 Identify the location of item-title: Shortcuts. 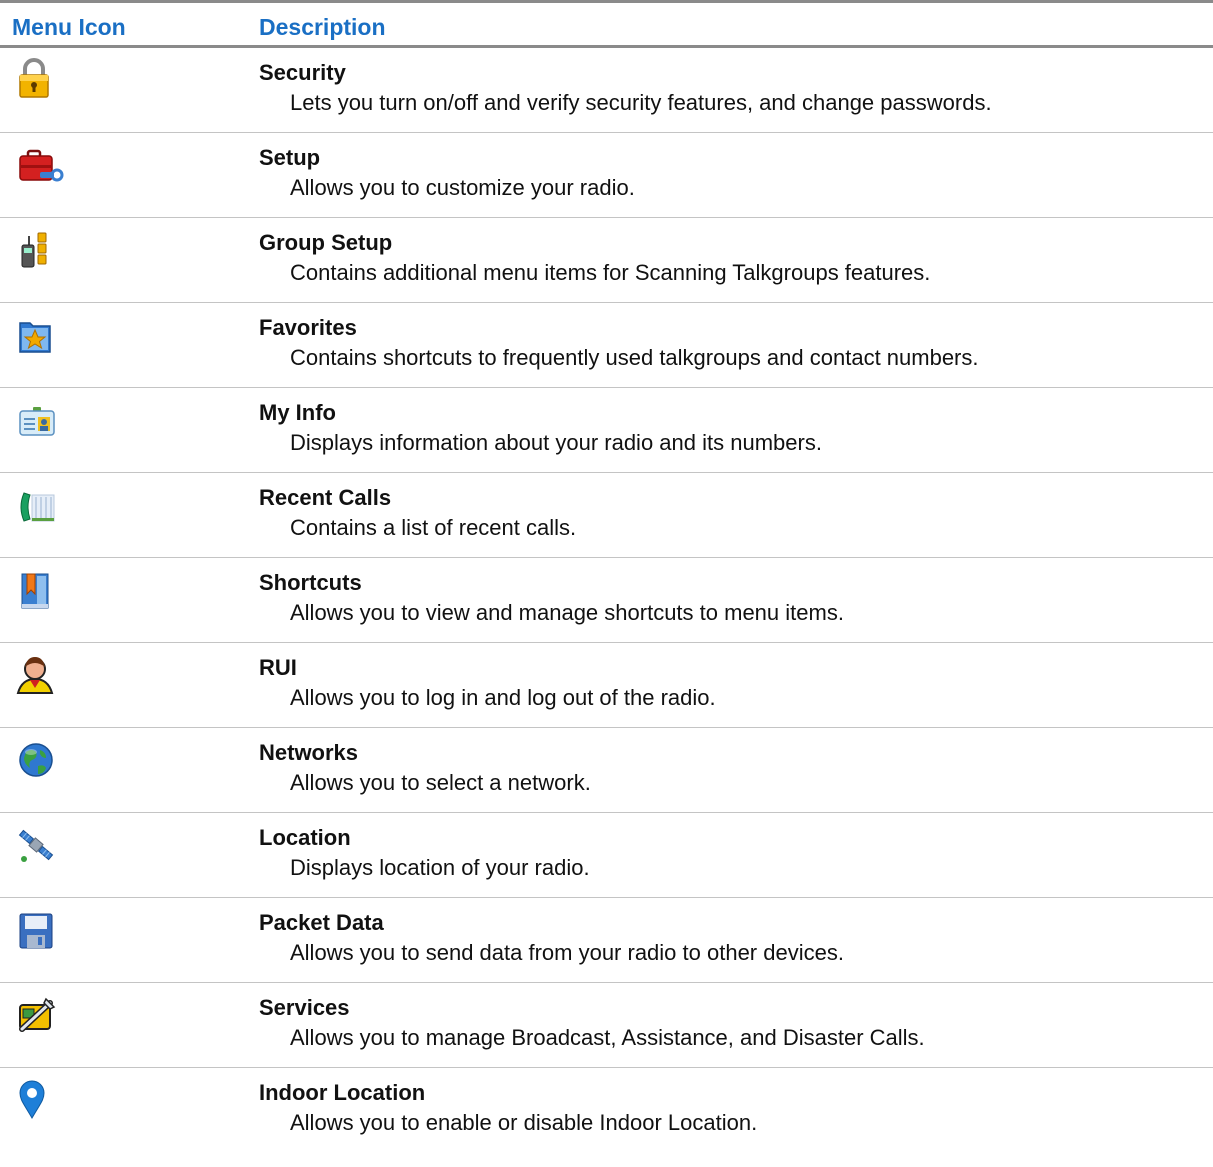
(310, 582).